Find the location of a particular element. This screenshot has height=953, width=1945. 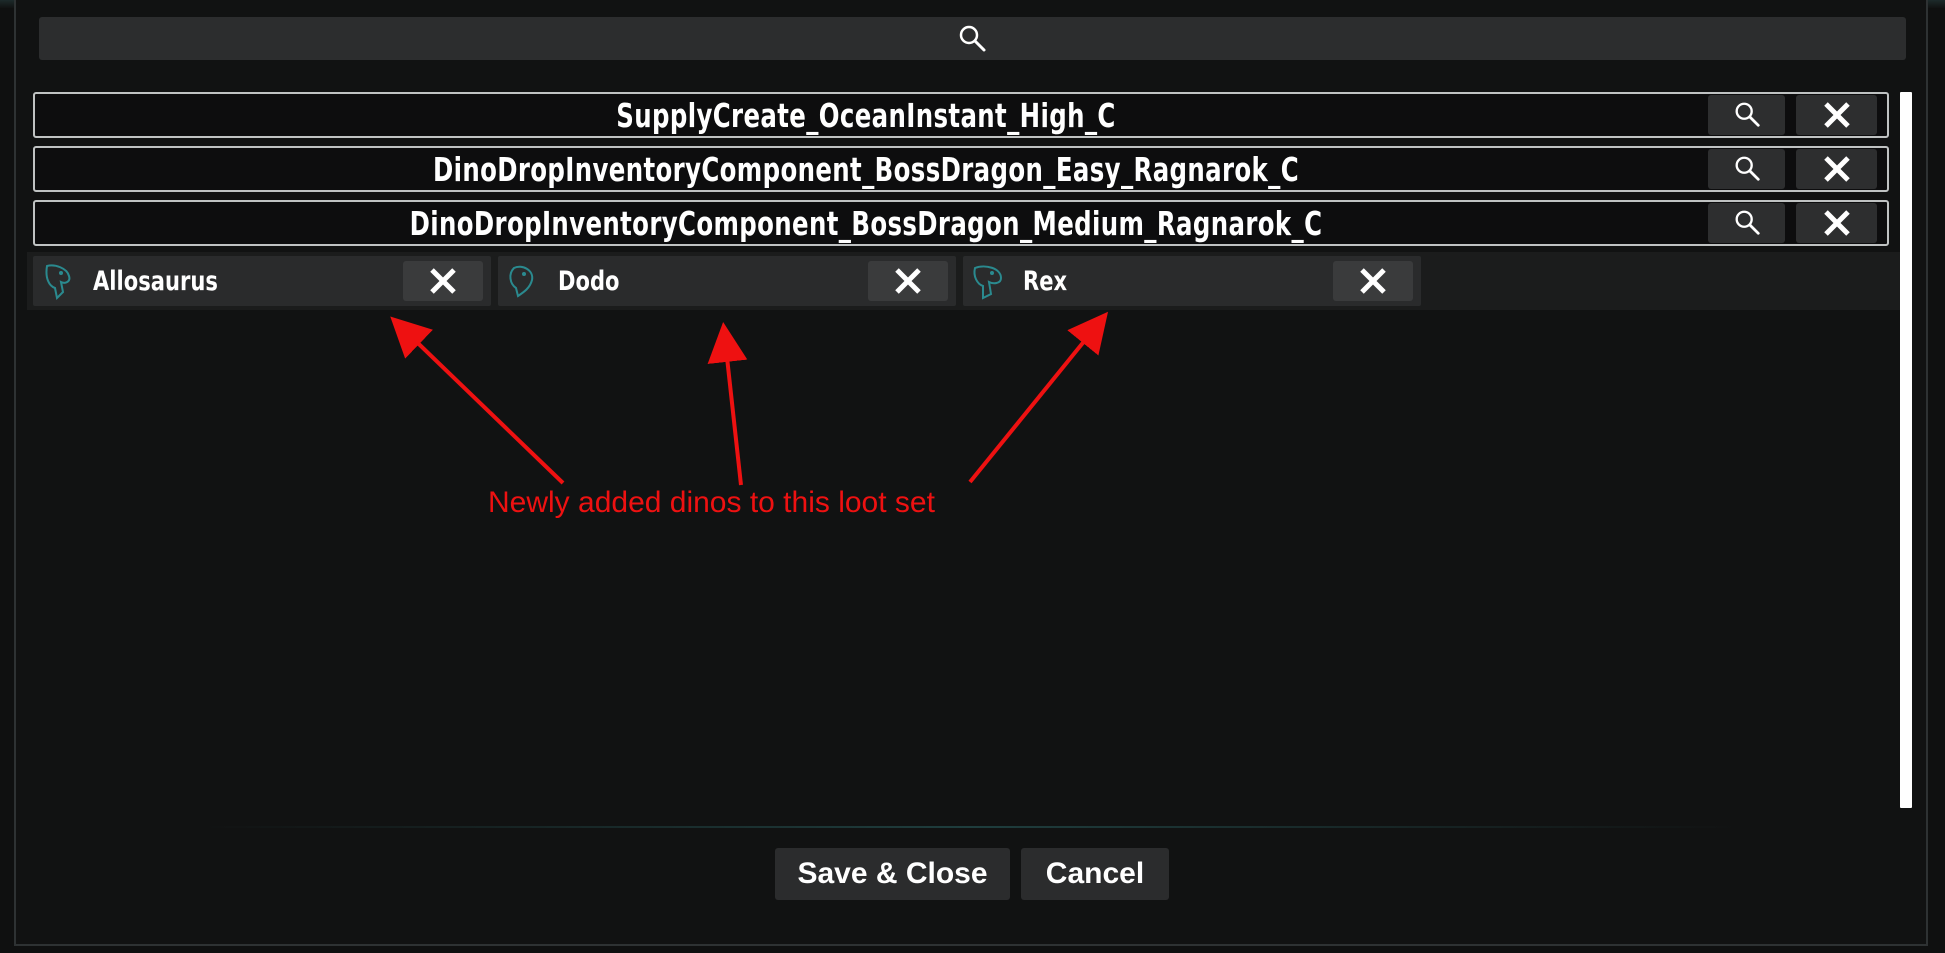

footer-divider is located at coordinates (970, 827).